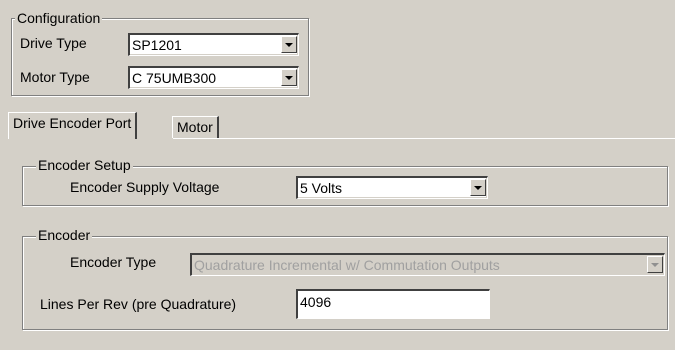 The image size is (675, 350). What do you see at coordinates (392, 187) in the screenshot?
I see `encoder-supply-voltage-select: 5 Volts` at bounding box center [392, 187].